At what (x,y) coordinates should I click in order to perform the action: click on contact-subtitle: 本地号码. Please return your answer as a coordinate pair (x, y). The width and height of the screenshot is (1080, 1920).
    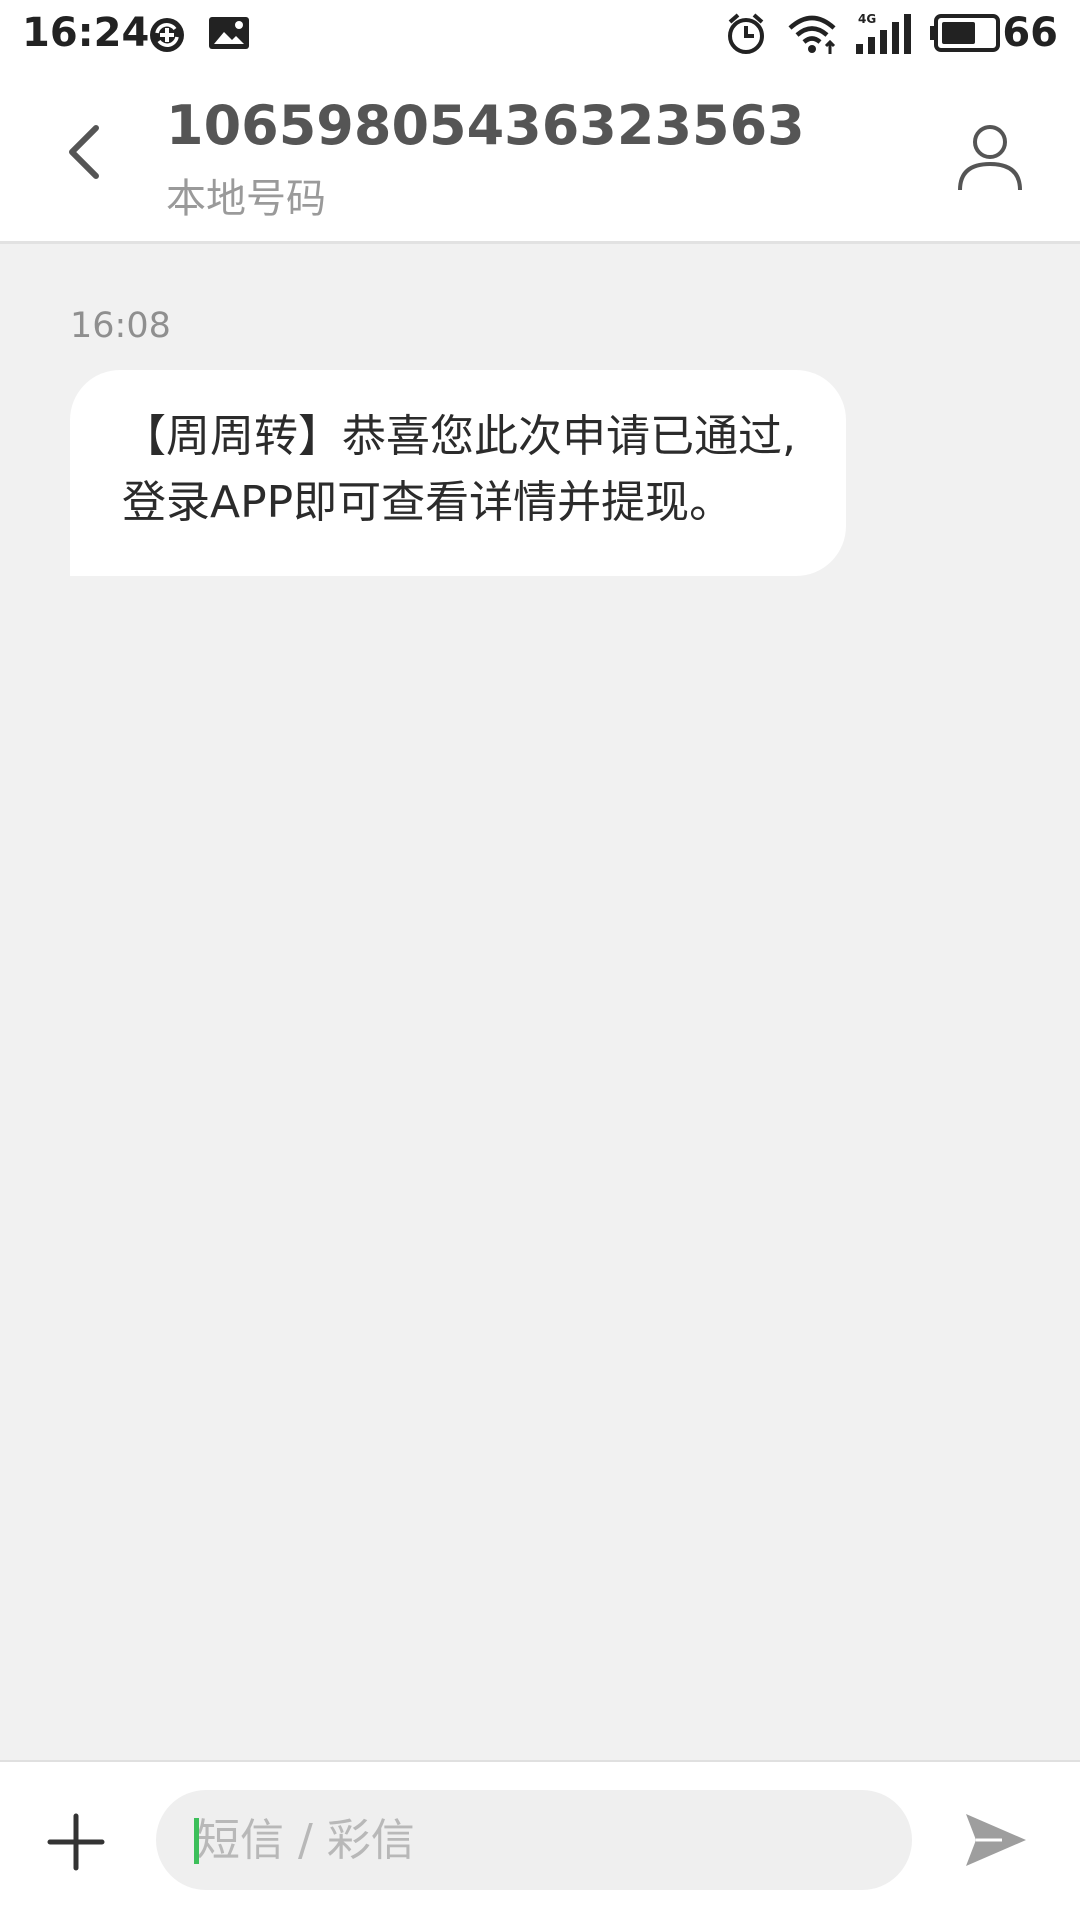
    Looking at the image, I should click on (246, 199).